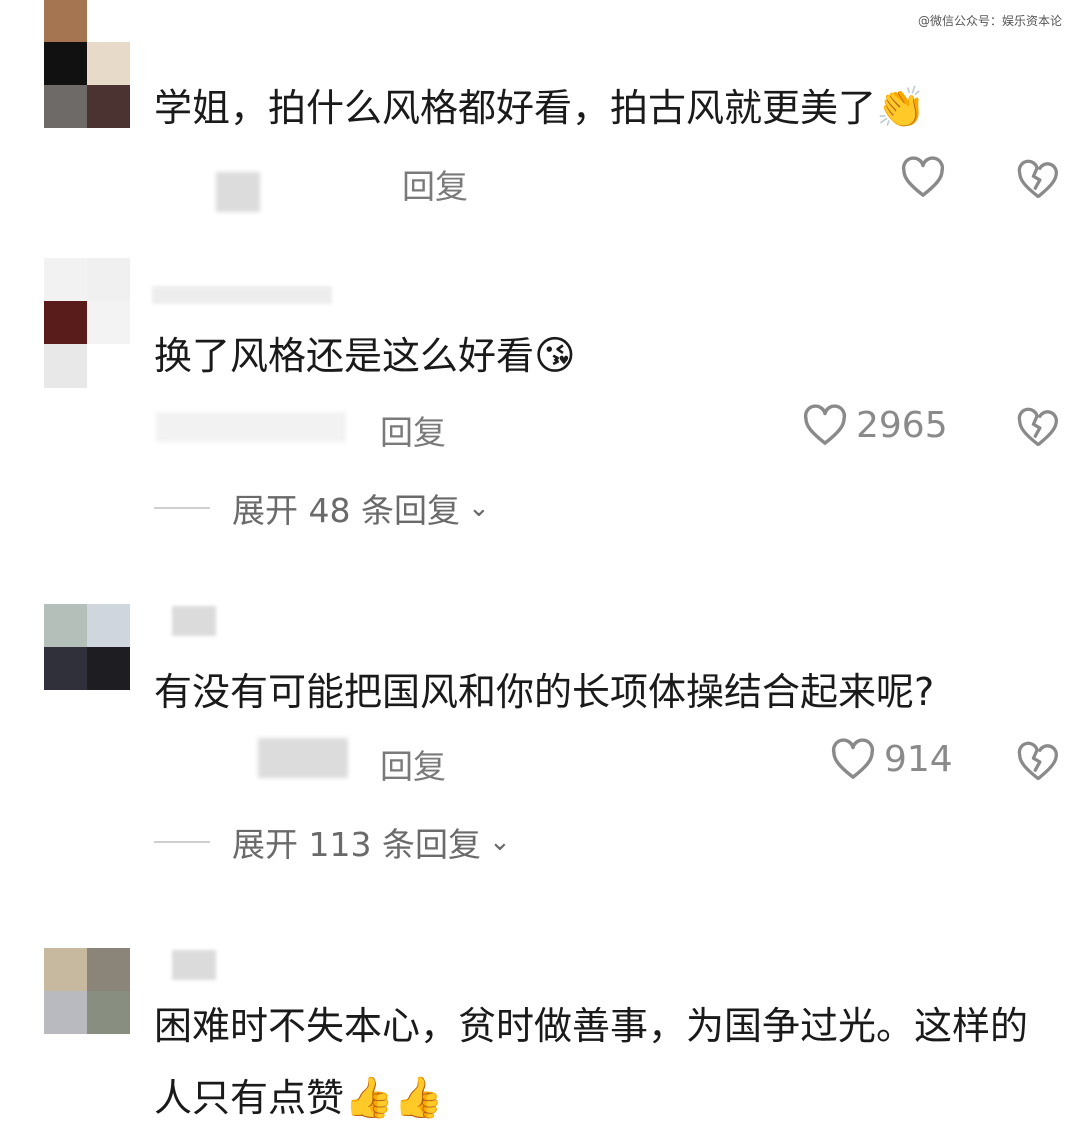  What do you see at coordinates (555, 356) in the screenshot?
I see `kissing-face-emoji: 😘` at bounding box center [555, 356].